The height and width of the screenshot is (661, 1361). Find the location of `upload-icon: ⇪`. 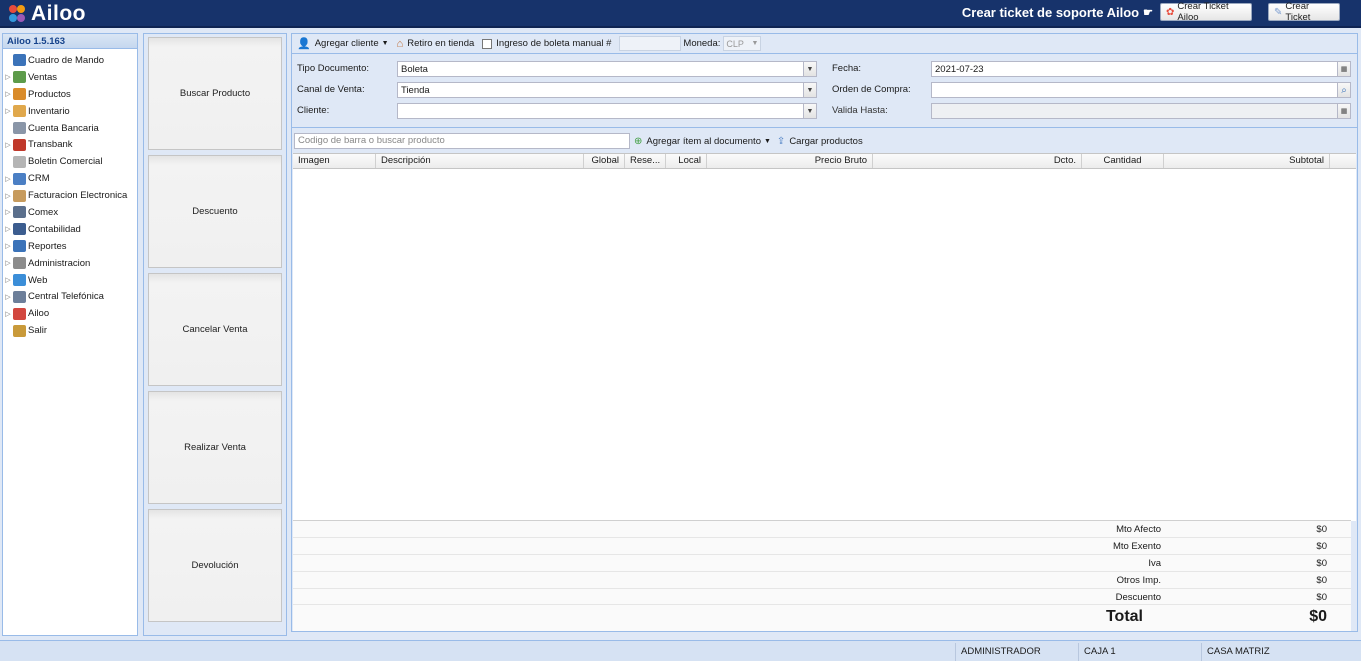

upload-icon: ⇪ is located at coordinates (781, 141).